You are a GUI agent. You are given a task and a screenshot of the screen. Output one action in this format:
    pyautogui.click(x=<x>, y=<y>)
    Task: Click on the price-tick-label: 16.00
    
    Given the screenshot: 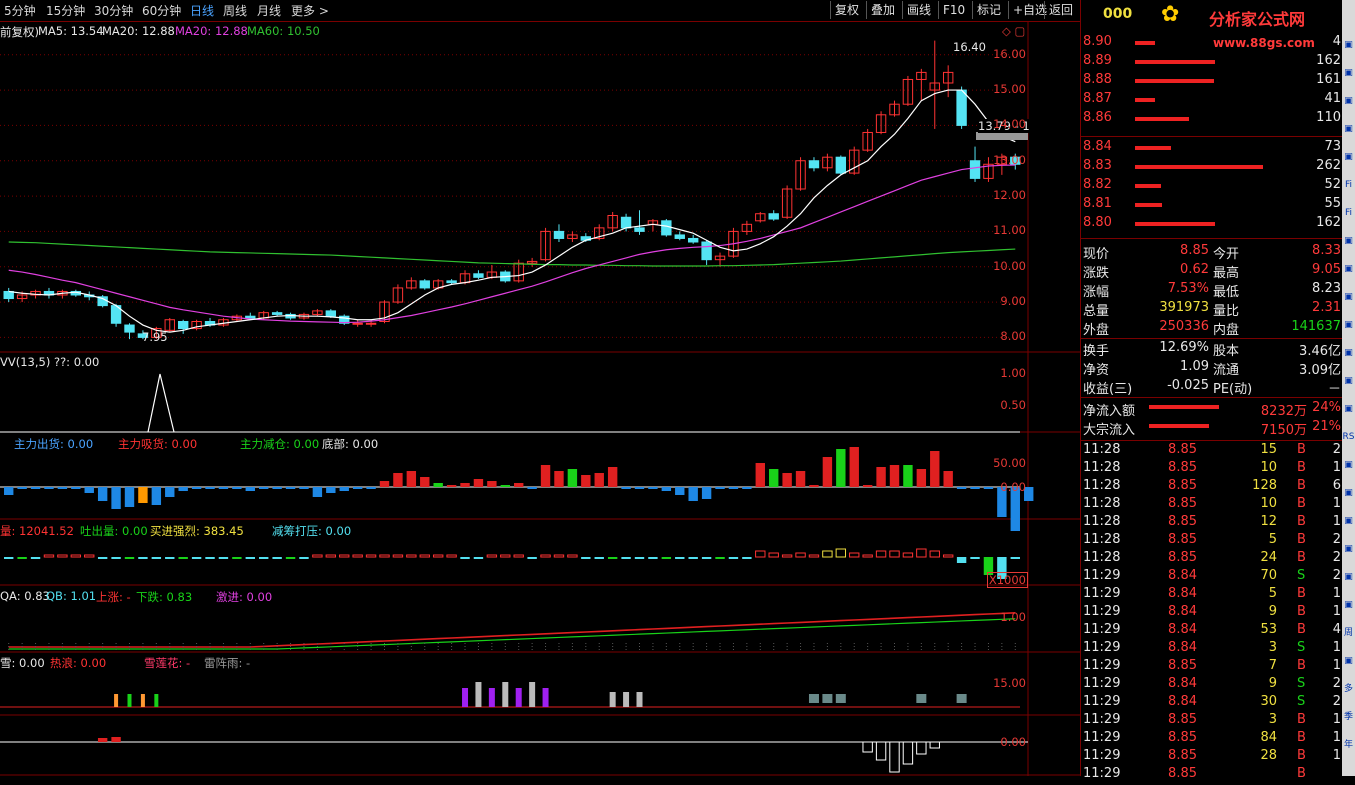 What is the action you would take?
    pyautogui.click(x=1009, y=53)
    